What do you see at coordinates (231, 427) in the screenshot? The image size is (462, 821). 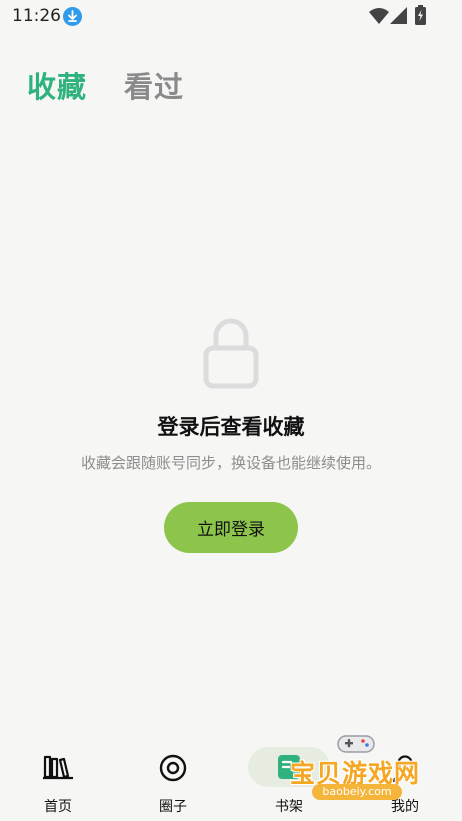 I see `empty-state-title: 登录后查看收藏` at bounding box center [231, 427].